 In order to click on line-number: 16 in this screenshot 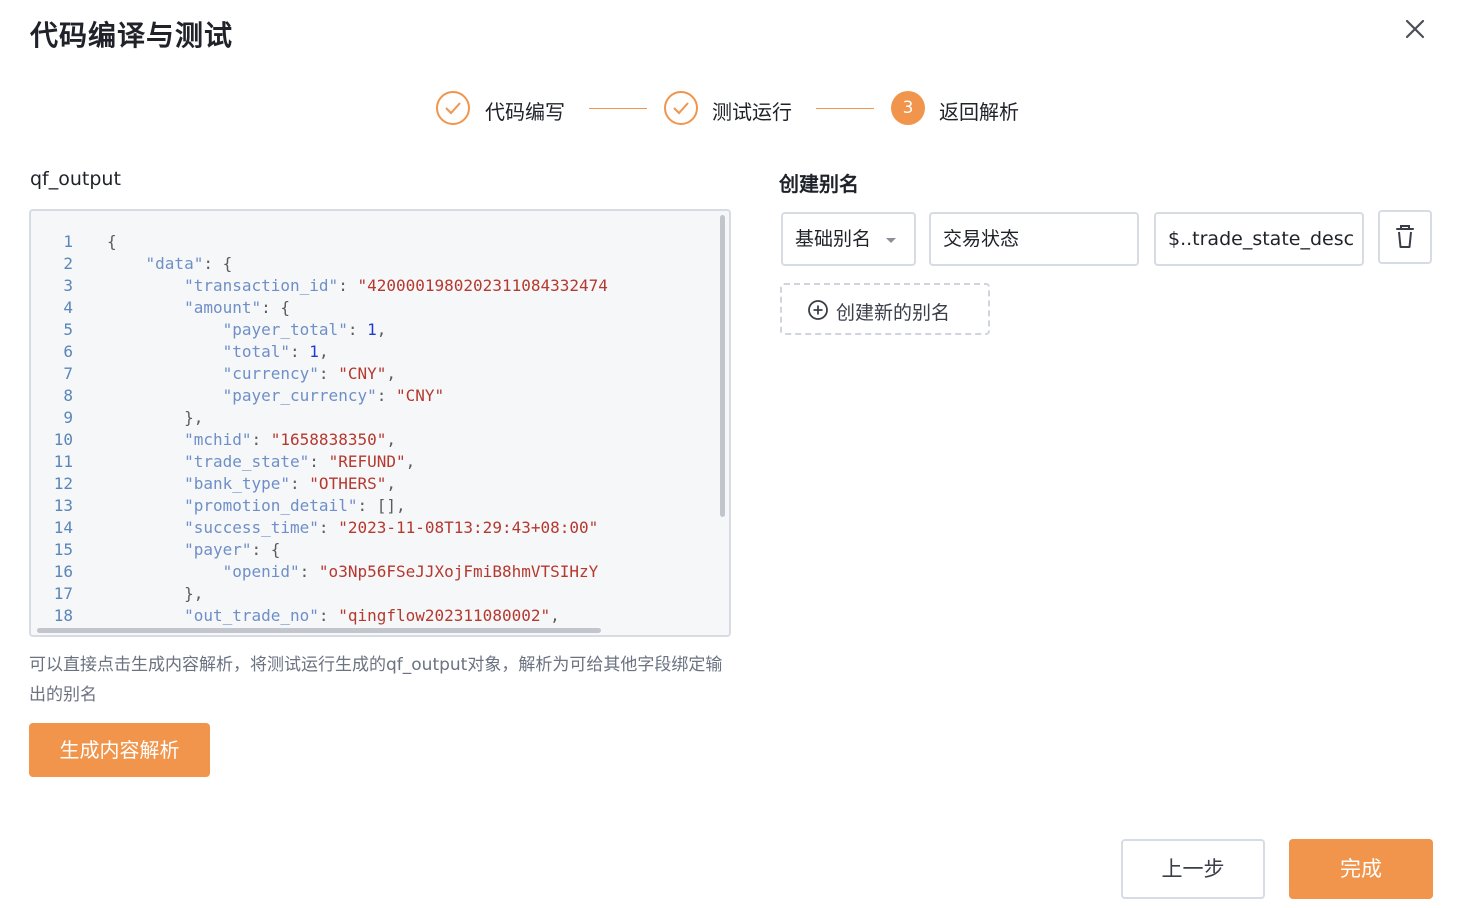, I will do `click(63, 571)`.